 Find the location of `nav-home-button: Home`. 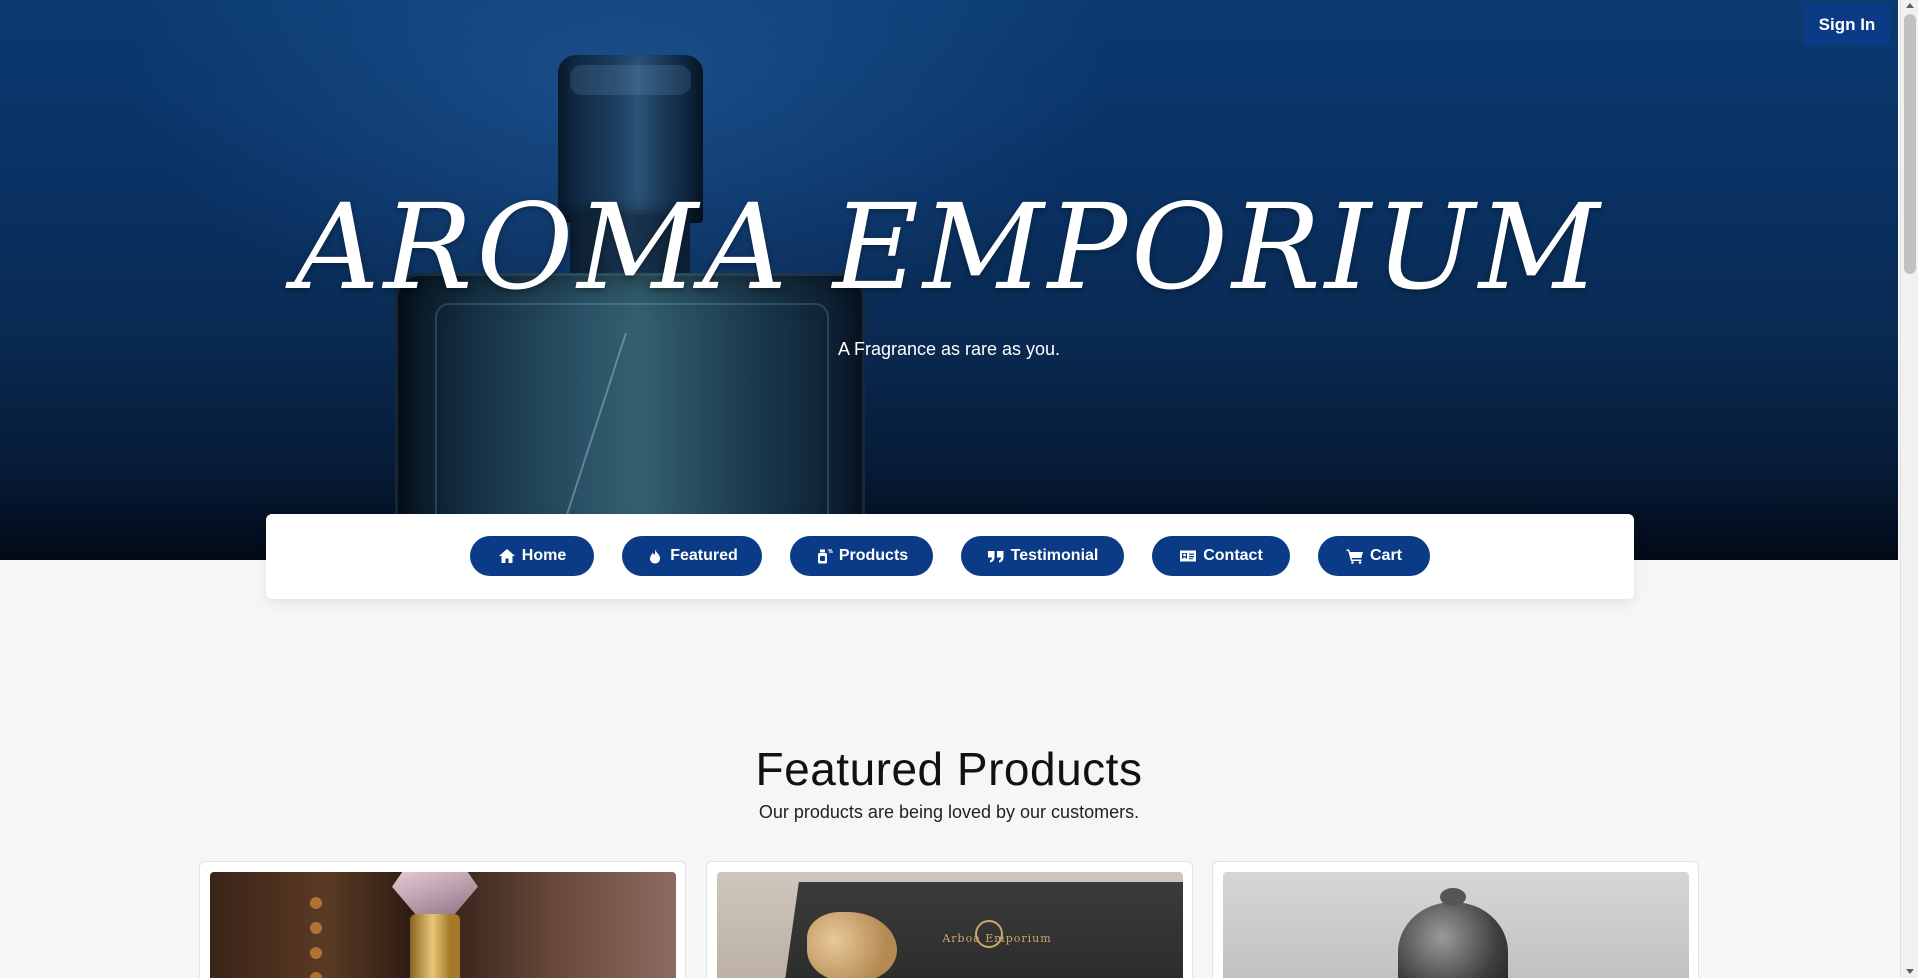

nav-home-button: Home is located at coordinates (532, 556).